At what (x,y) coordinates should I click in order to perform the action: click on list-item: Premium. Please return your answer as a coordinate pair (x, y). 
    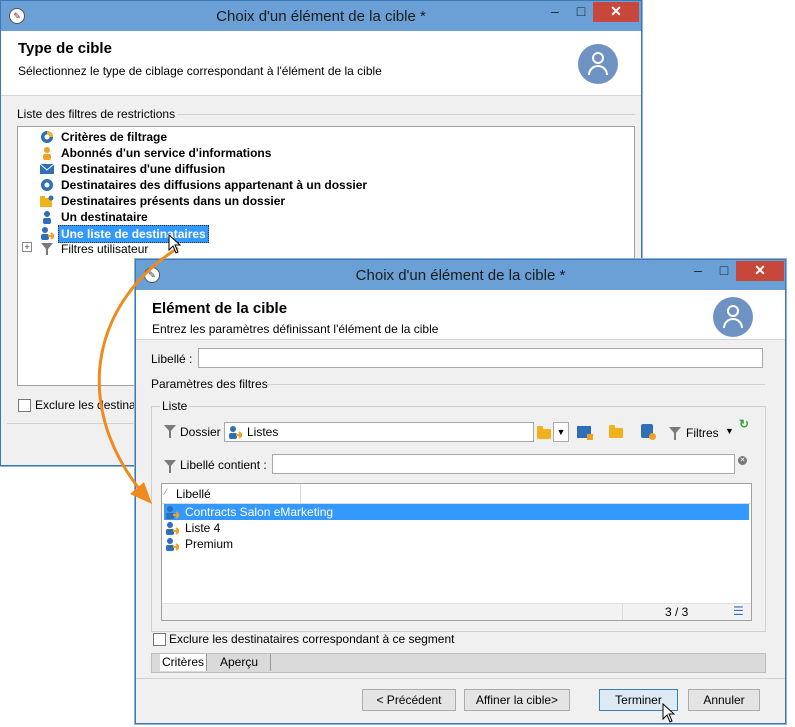
    Looking at the image, I should click on (456, 544).